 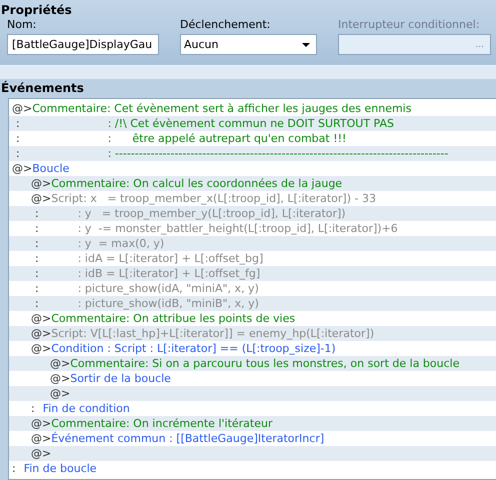 What do you see at coordinates (193, 348) in the screenshot?
I see `command-text: Condition : Script : L[:iterator] == (L[:troop_size]-1)` at bounding box center [193, 348].